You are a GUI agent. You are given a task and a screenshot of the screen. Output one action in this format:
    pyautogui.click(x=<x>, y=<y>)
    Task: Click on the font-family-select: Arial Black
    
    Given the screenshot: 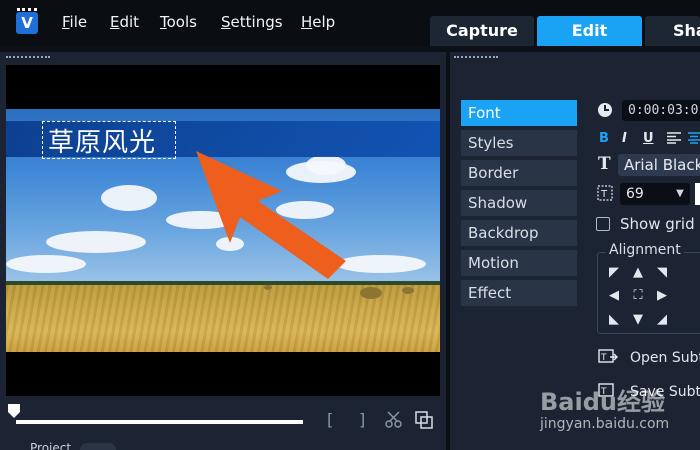 What is the action you would take?
    pyautogui.click(x=659, y=165)
    